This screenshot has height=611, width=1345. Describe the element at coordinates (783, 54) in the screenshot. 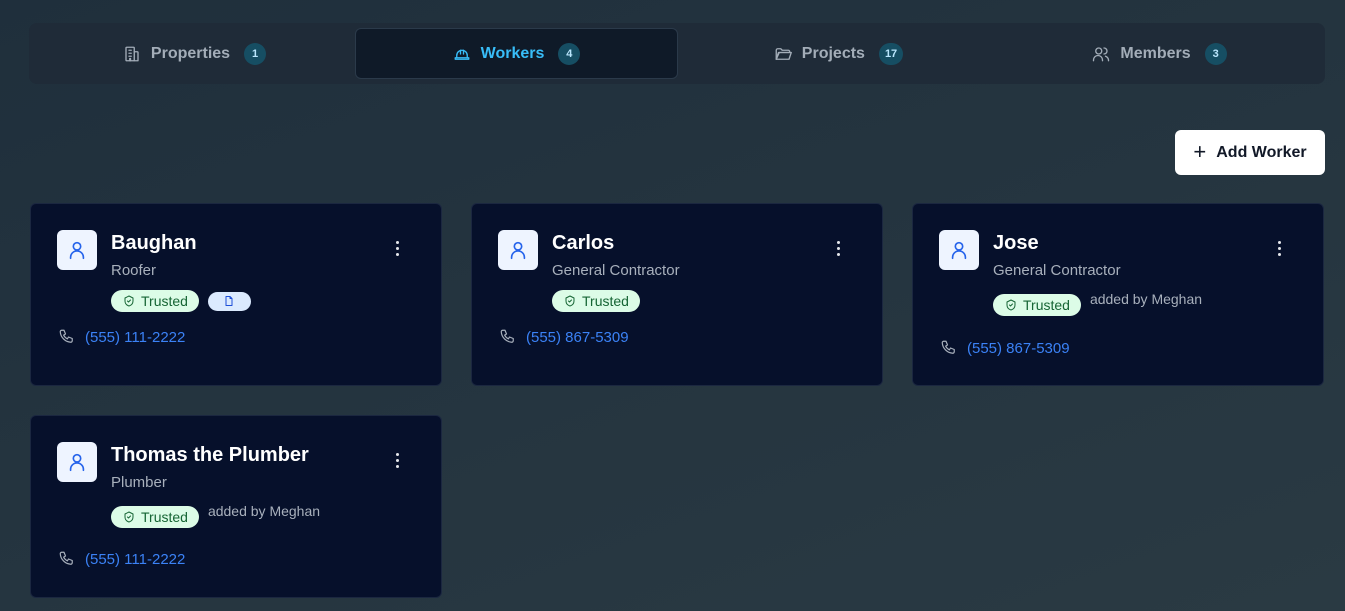

I see `folder-icon` at that location.